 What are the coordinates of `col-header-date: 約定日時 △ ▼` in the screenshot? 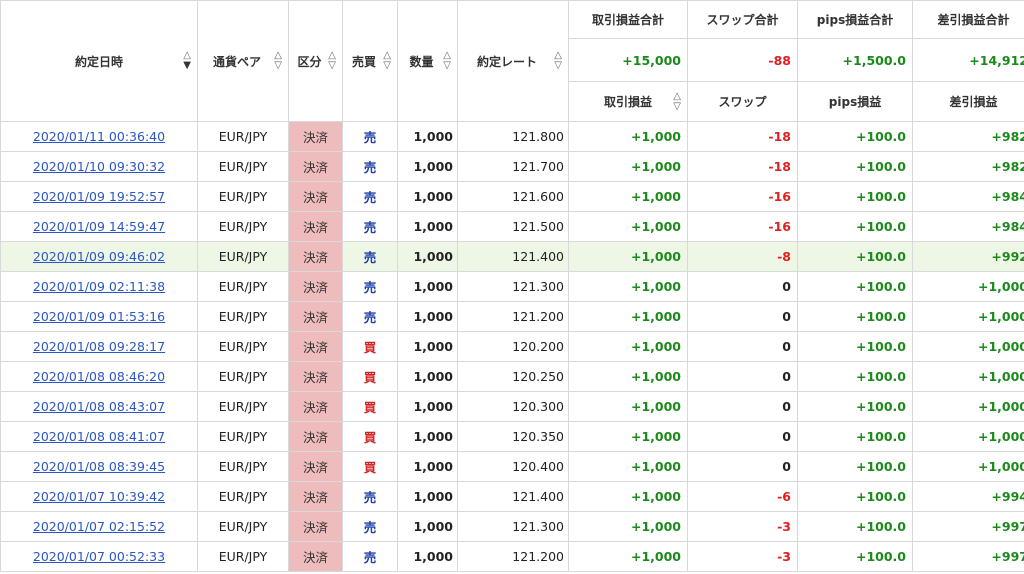 It's located at (99, 61).